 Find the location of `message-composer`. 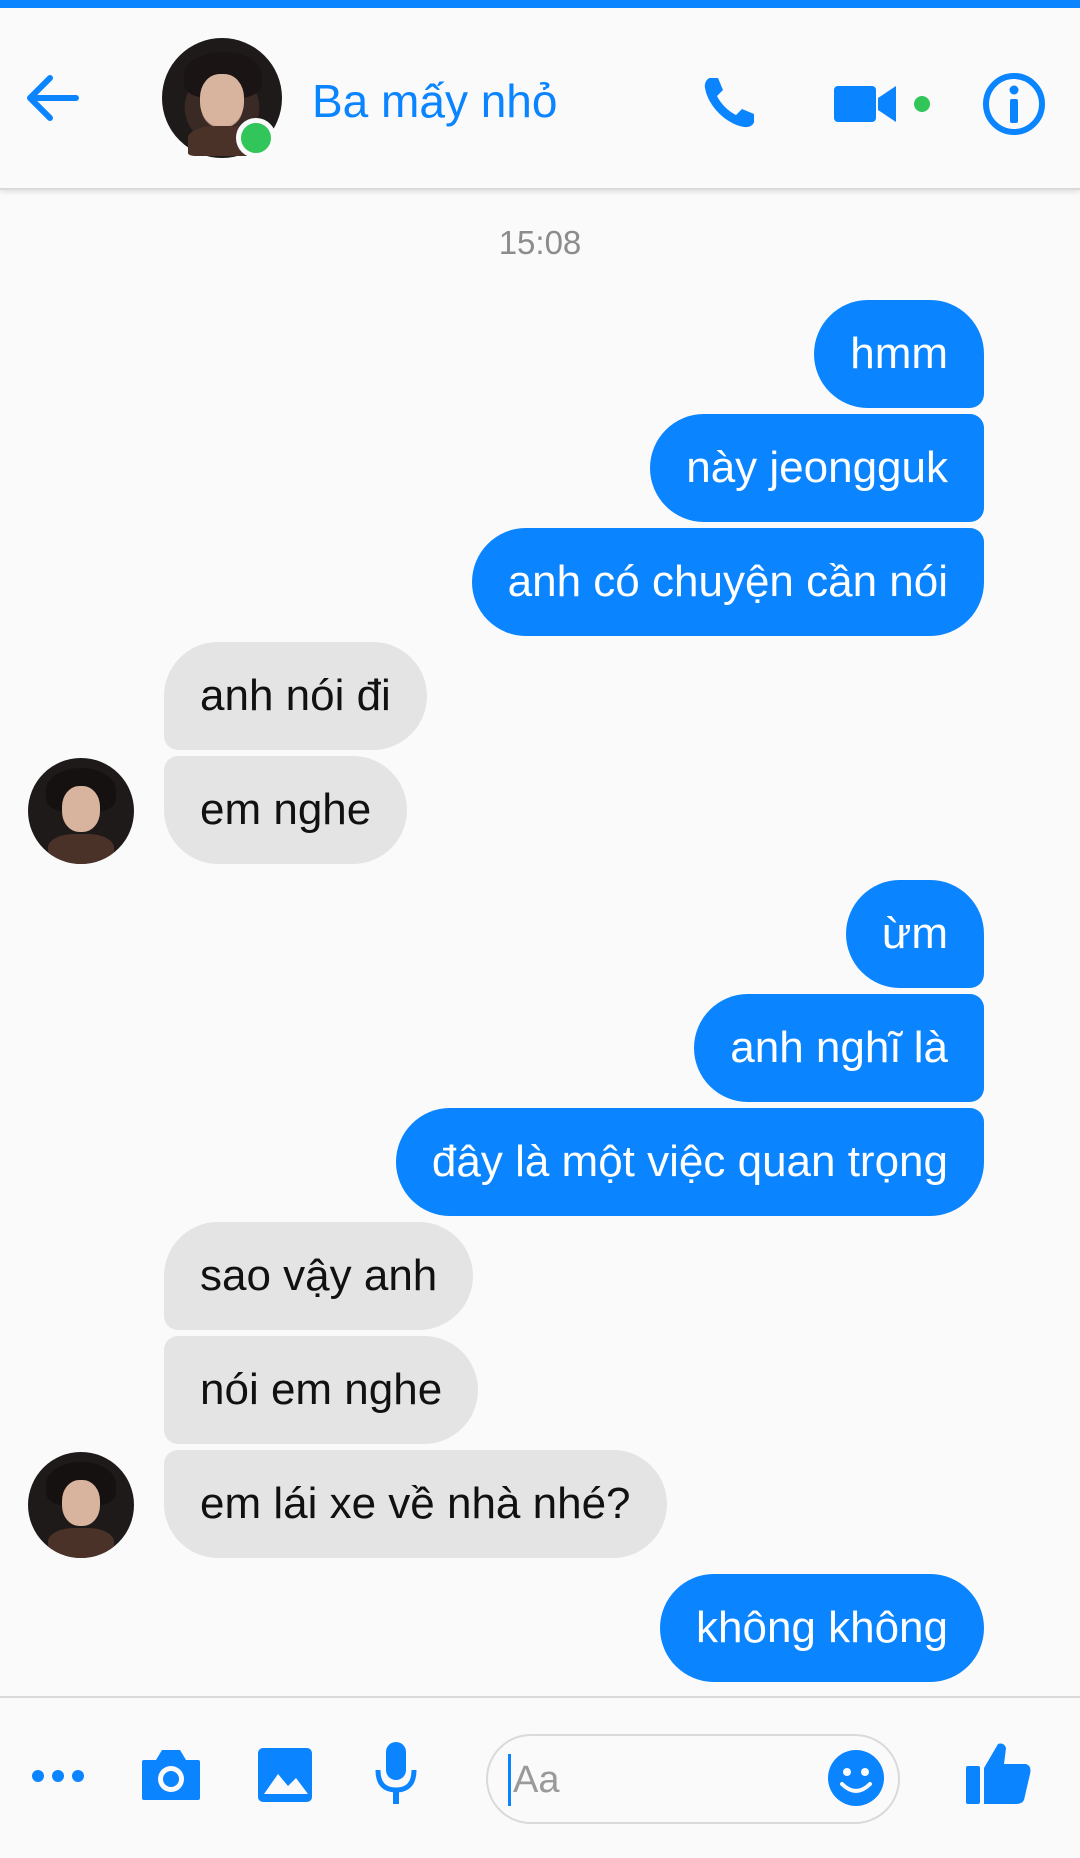

message-composer is located at coordinates (540, 1777).